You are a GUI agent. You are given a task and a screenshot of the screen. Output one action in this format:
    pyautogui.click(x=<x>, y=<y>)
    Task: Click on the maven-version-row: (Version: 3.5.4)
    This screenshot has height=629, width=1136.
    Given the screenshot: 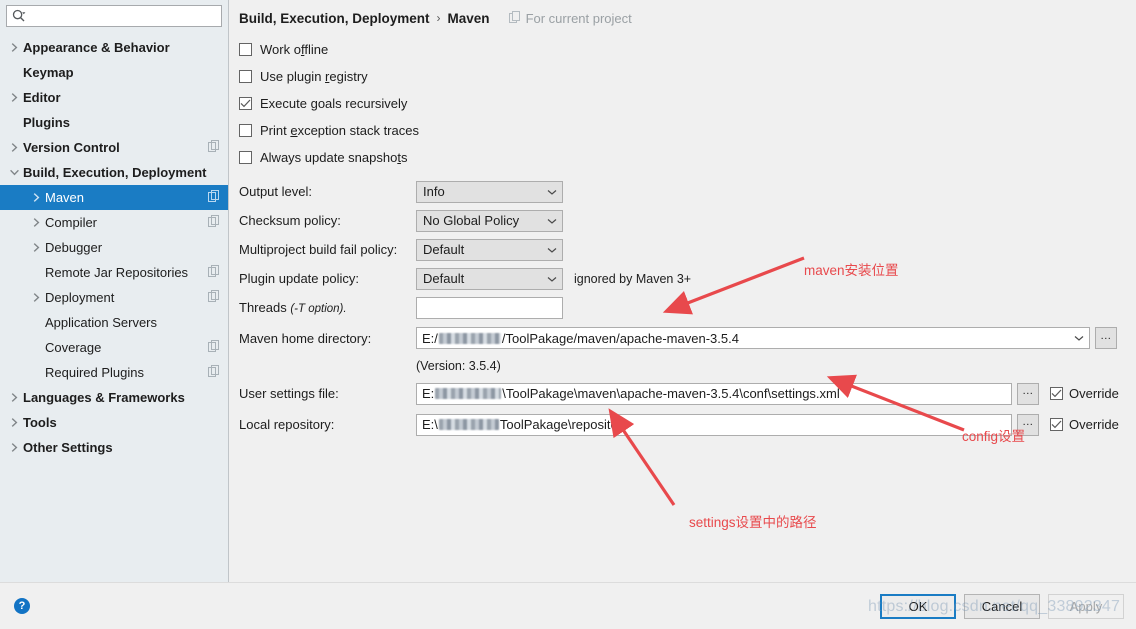 What is the action you would take?
    pyautogui.click(x=681, y=366)
    